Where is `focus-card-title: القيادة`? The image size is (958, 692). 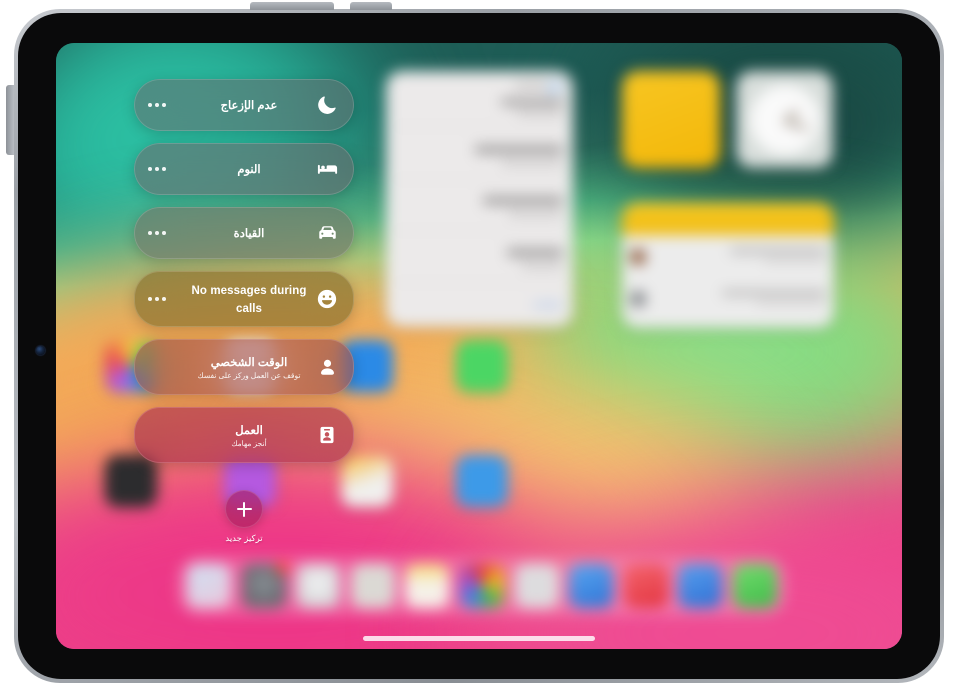 focus-card-title: القيادة is located at coordinates (249, 234).